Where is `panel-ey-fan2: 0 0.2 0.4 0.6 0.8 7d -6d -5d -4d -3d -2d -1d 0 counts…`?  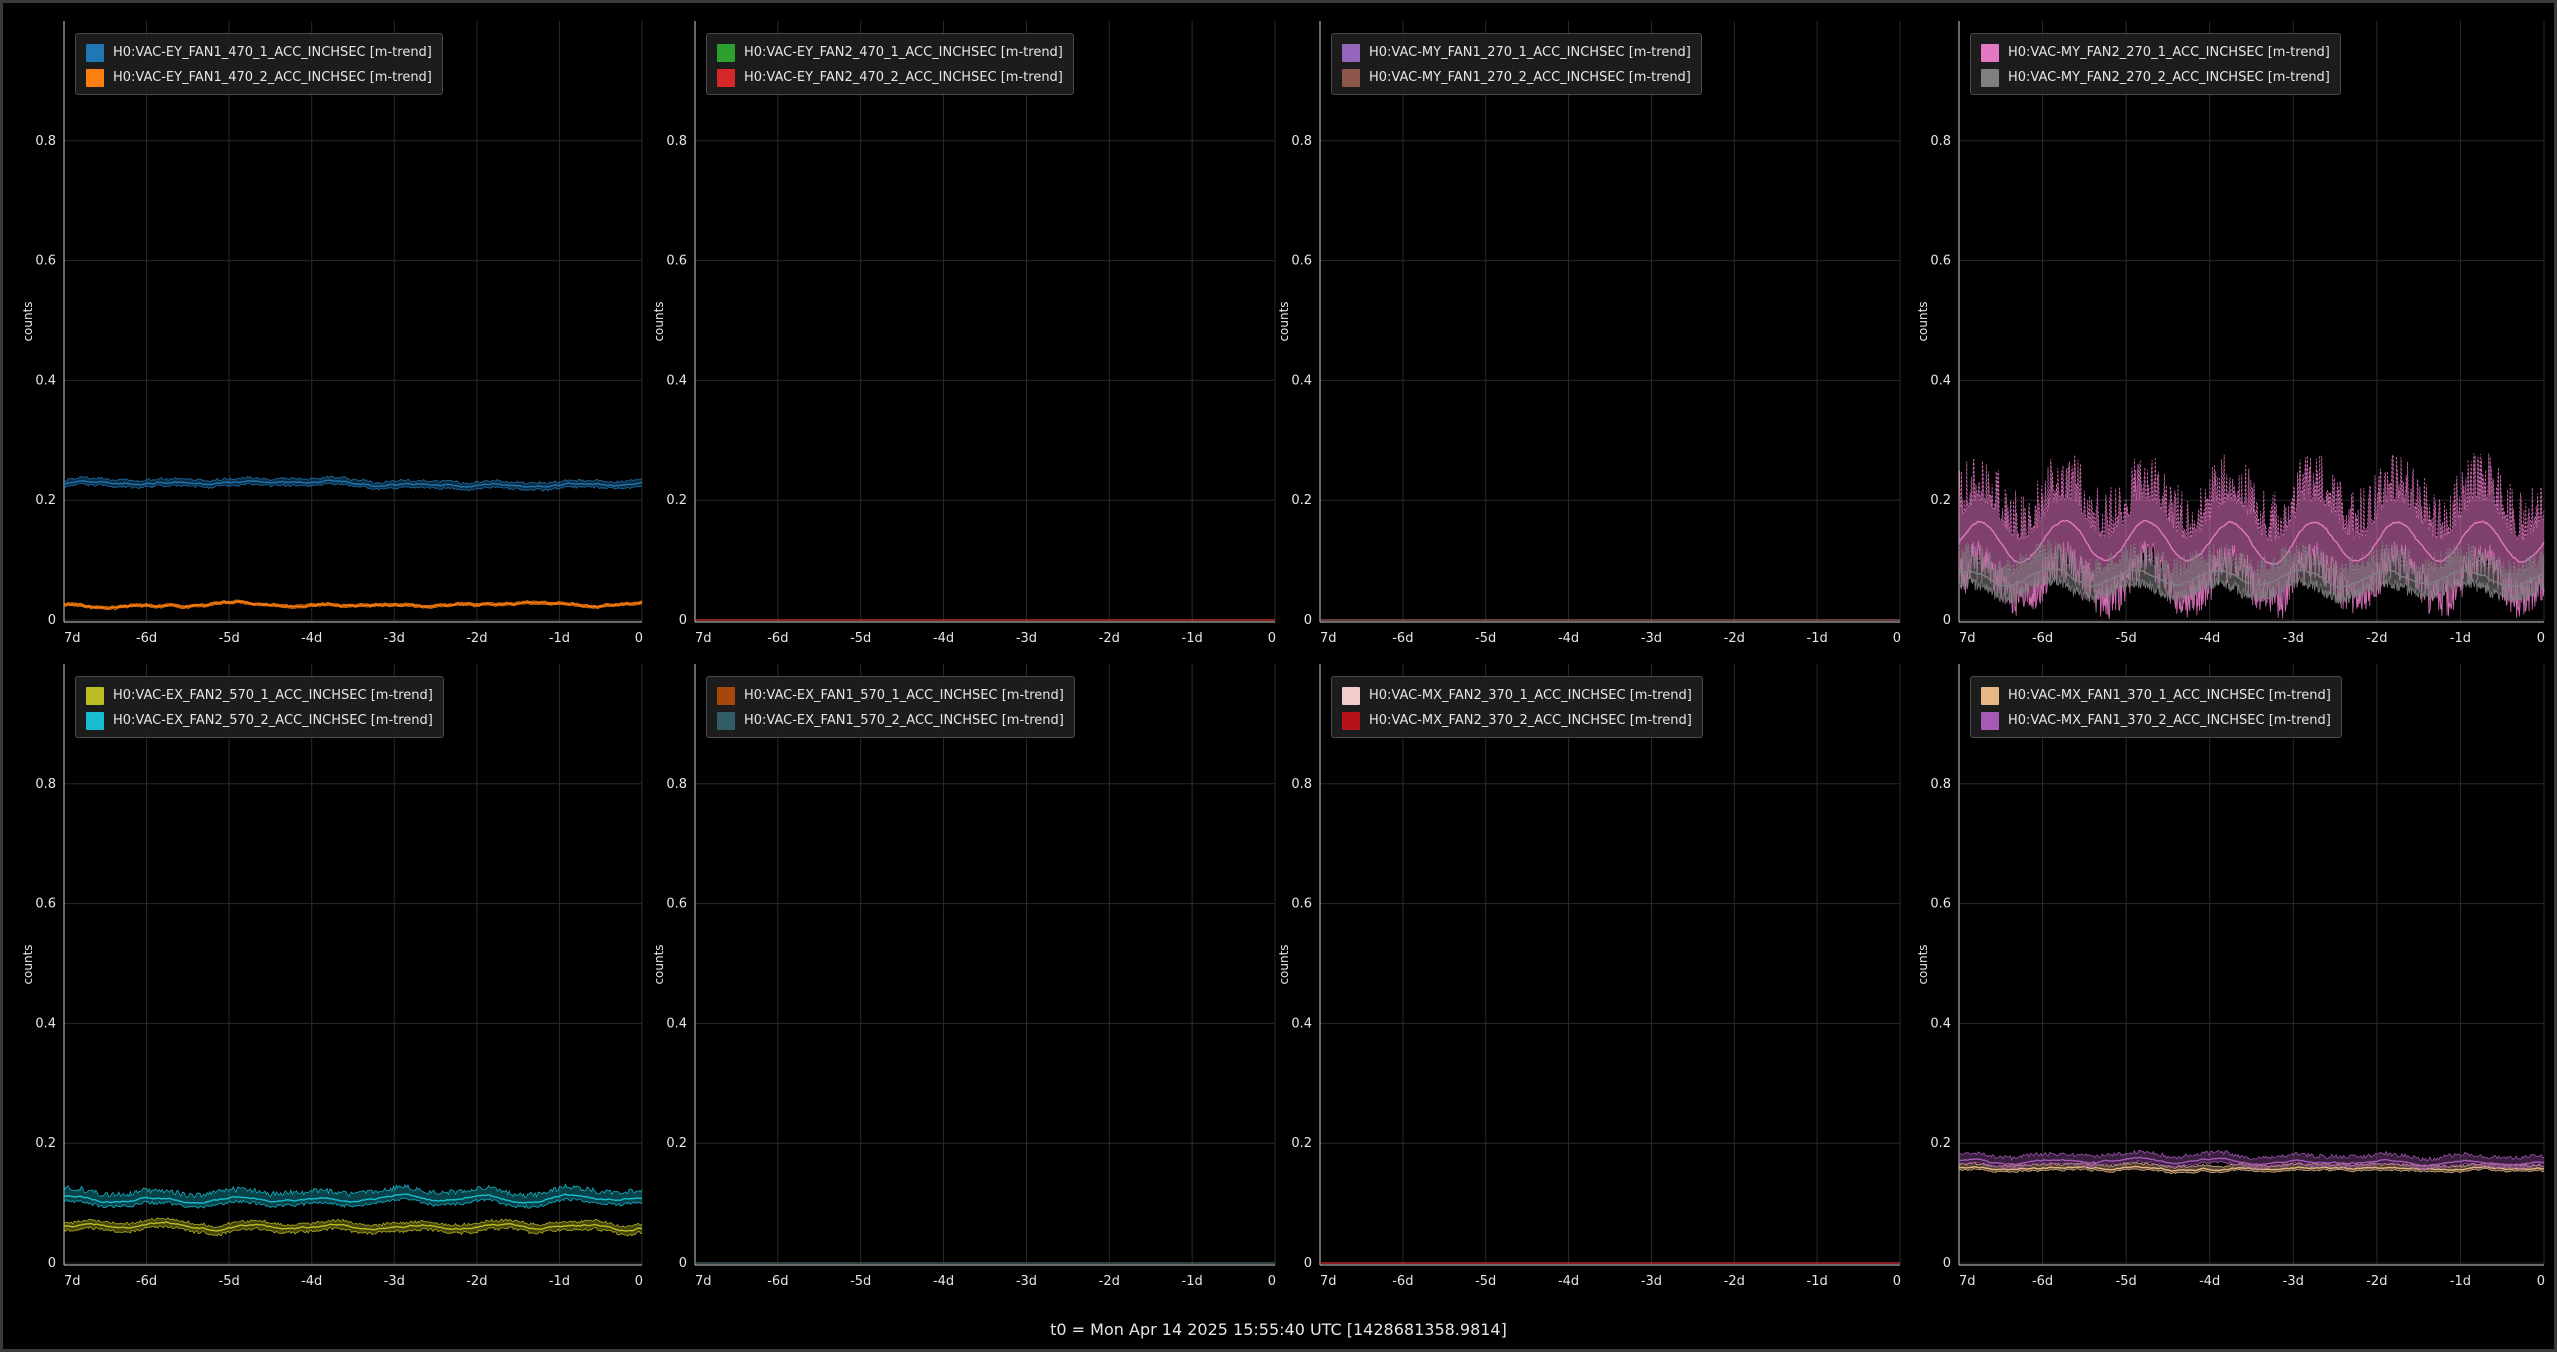
panel-ey-fan2: 0 0.2 0.4 0.6 0.8 7d -6d -5d -4d -3d -2d -1d 0 counts… is located at coordinates (959, 330).